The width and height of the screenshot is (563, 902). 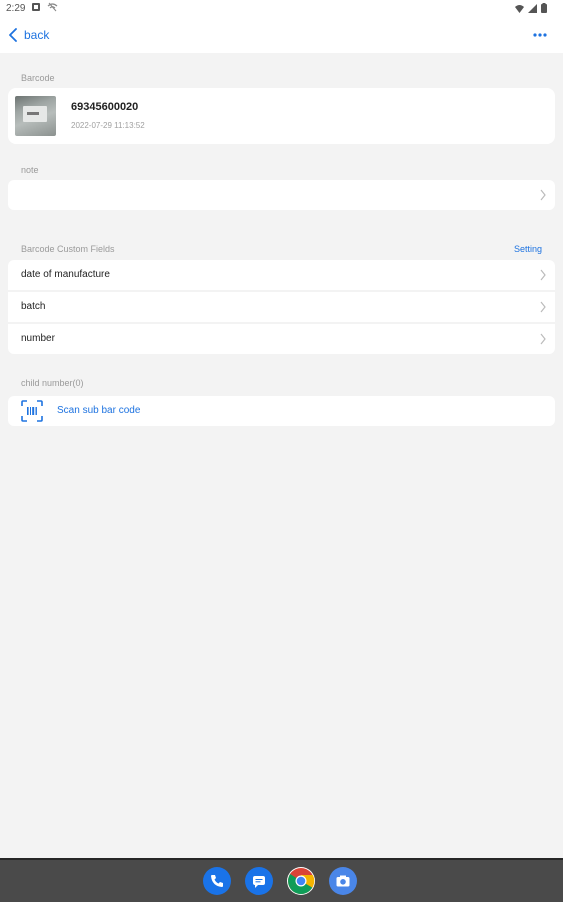 I want to click on barcode-number: 69345600020, so click(x=105, y=107).